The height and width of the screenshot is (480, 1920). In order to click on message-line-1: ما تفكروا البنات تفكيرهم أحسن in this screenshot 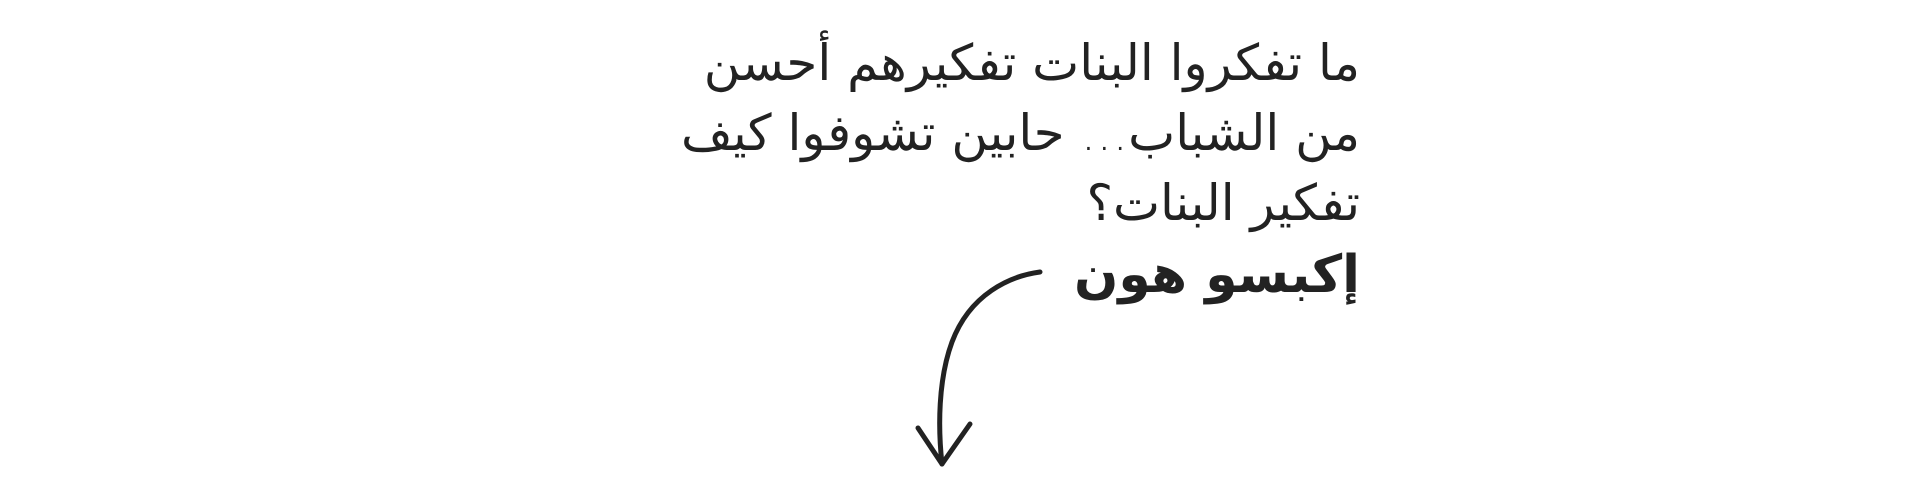, I will do `click(1031, 63)`.